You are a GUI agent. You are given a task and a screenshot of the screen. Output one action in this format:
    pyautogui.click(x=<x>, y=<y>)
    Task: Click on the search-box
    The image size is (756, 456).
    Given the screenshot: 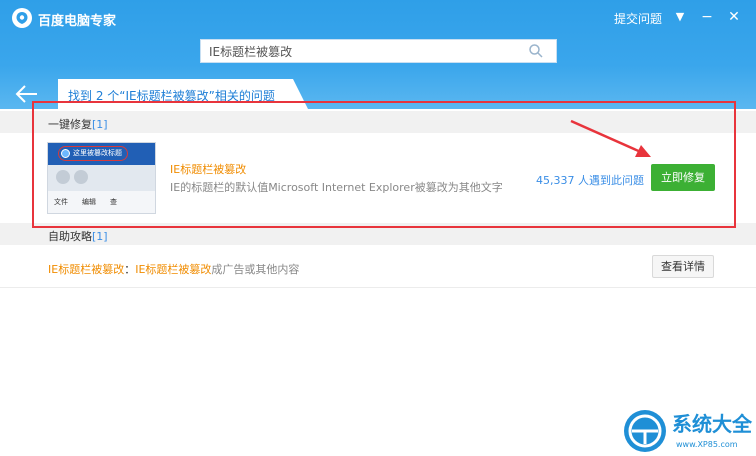 What is the action you would take?
    pyautogui.click(x=378, y=51)
    